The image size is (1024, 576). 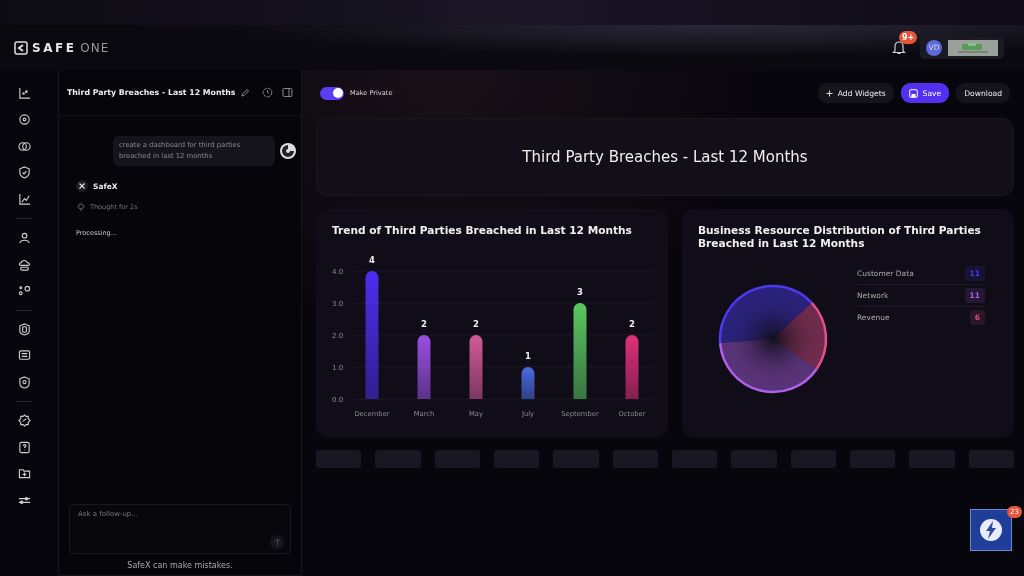 What do you see at coordinates (840, 237) in the screenshot?
I see `chart-title: Business Resource Distribution of Third Parties Breached in Last 12 Months` at bounding box center [840, 237].